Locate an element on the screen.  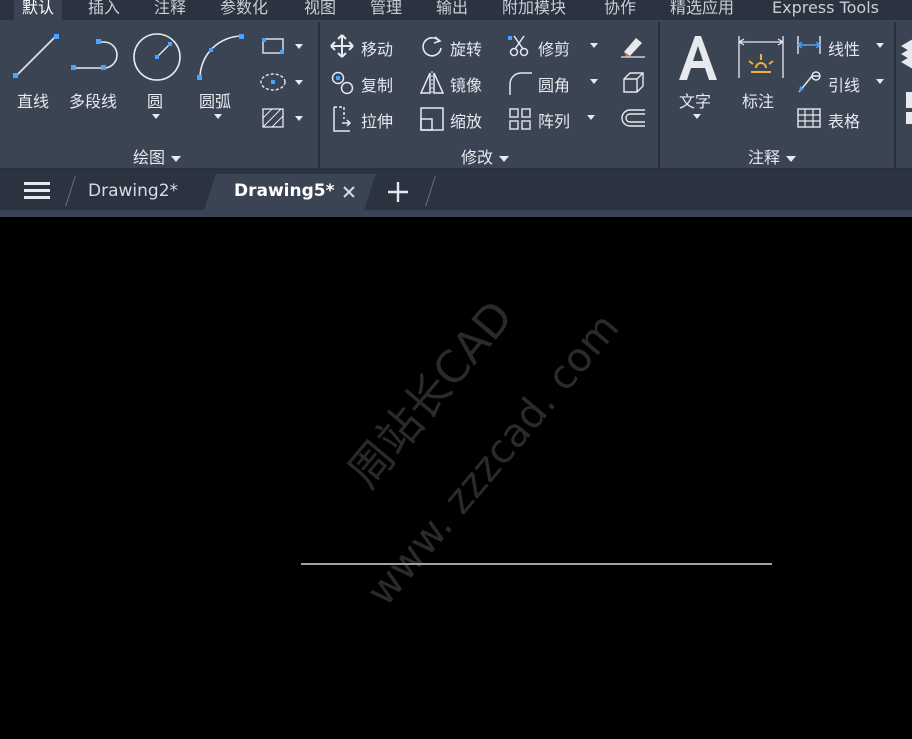
explode-icon is located at coordinates (633, 83).